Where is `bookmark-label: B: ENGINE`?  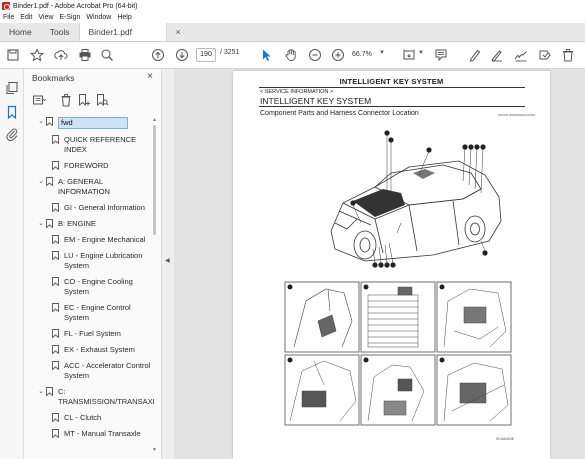 bookmark-label: B: ENGINE is located at coordinates (77, 223).